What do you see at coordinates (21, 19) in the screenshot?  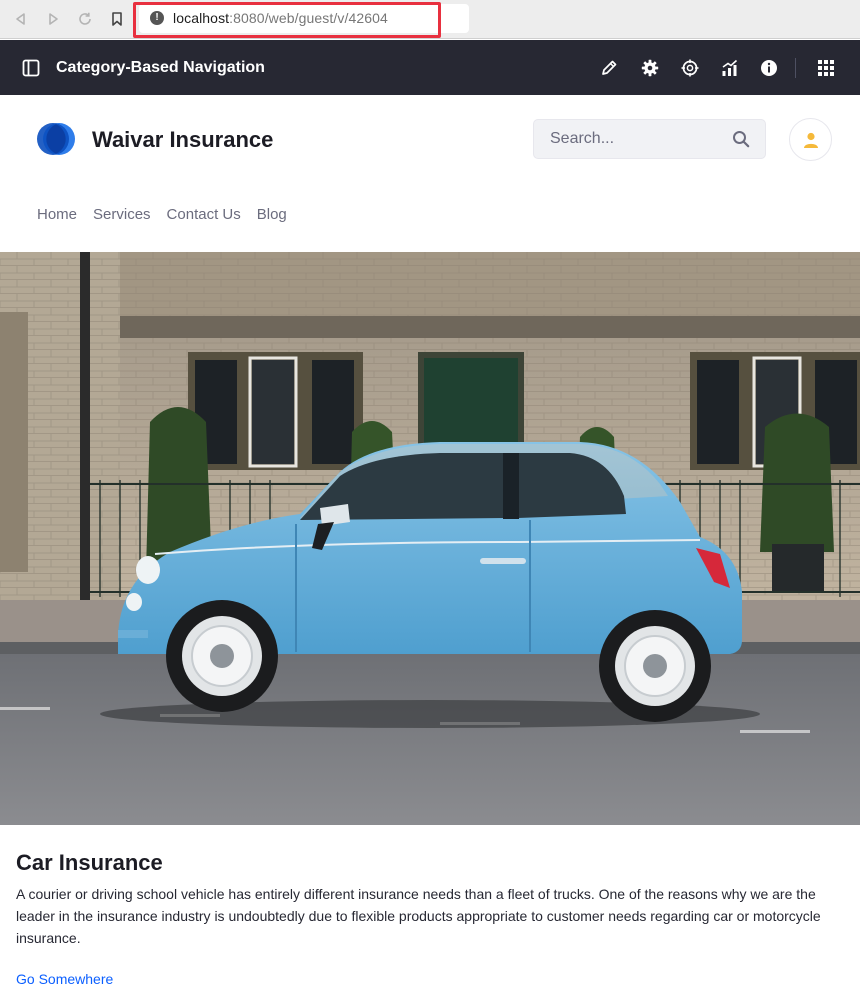 I see `back-icon` at bounding box center [21, 19].